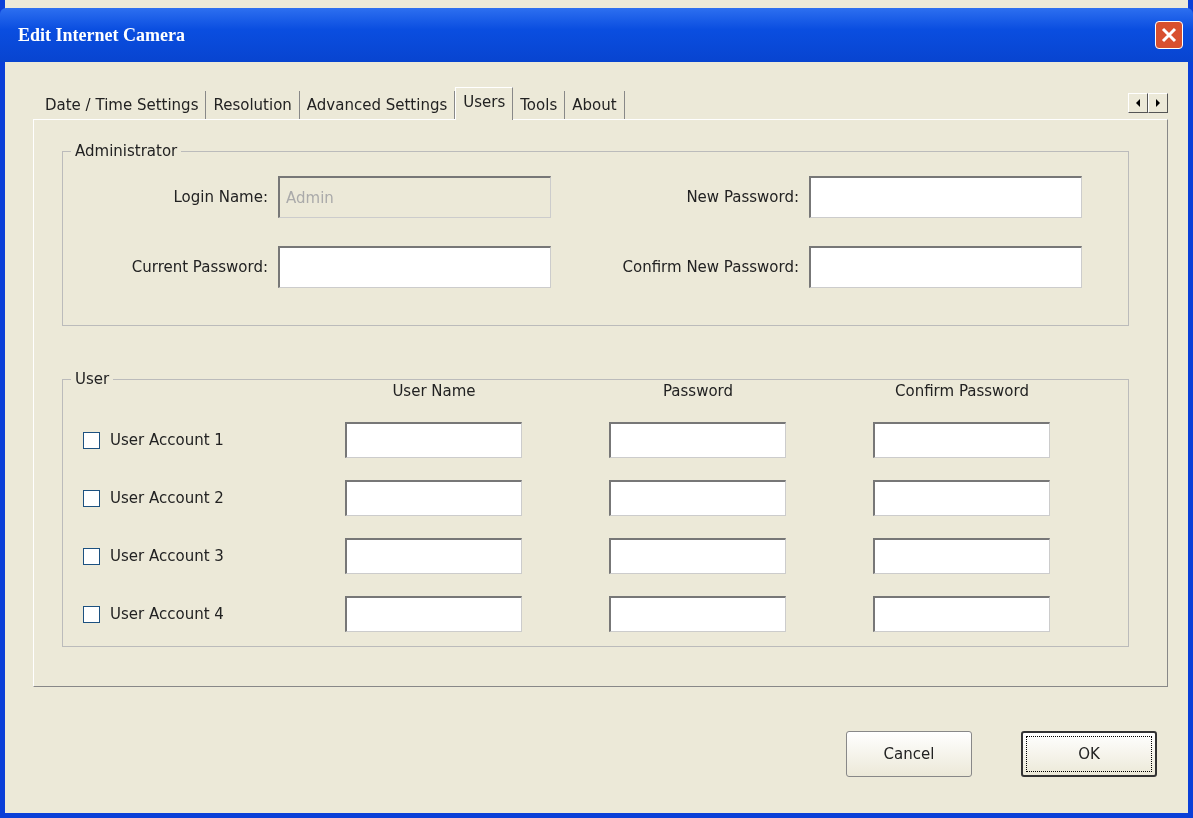 The height and width of the screenshot is (818, 1193). I want to click on field-label: Current Password:, so click(199, 267).